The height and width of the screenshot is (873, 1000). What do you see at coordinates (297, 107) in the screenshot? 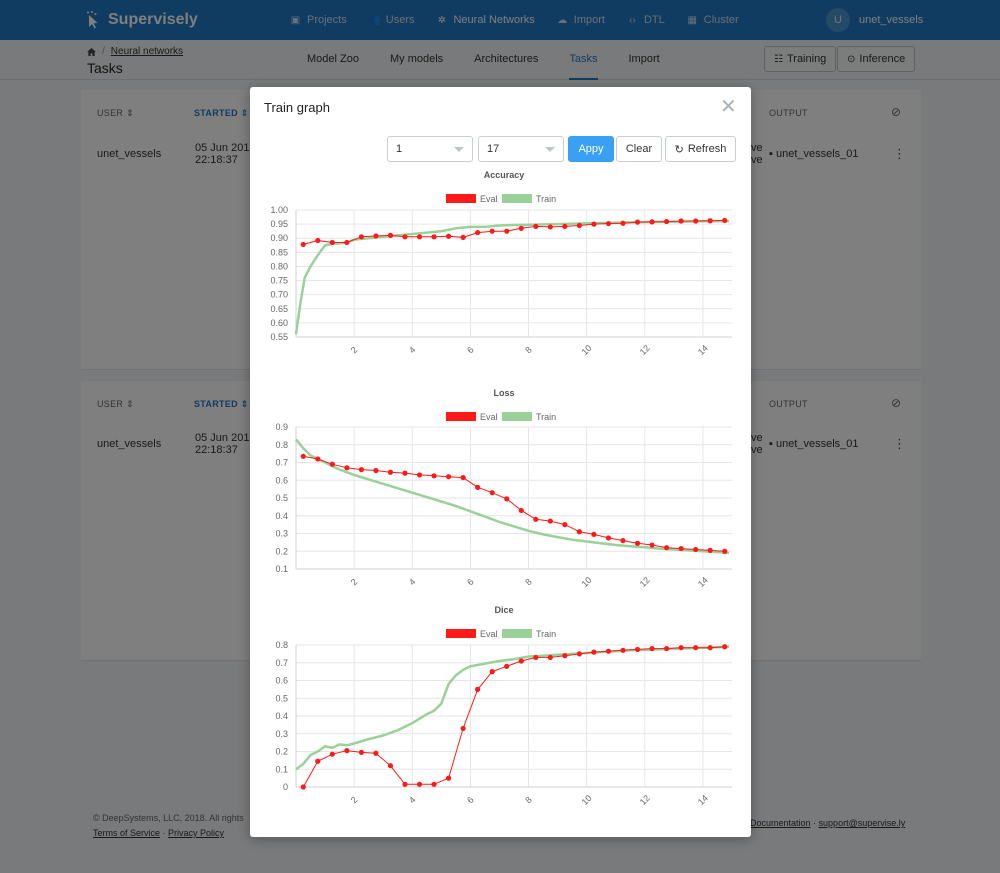
I see `modal-title: Train graph` at bounding box center [297, 107].